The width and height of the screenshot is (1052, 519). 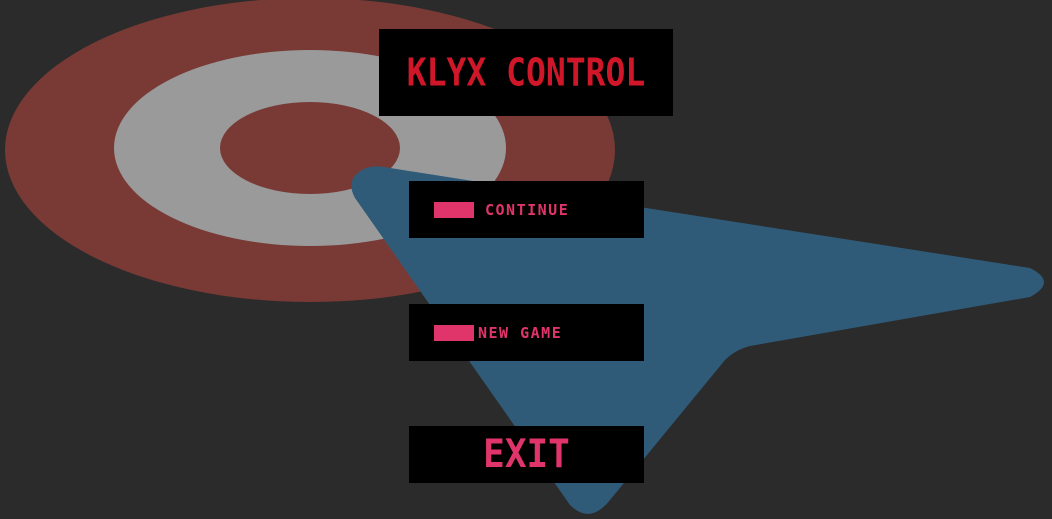 I want to click on exit-button: EXIT, so click(x=526, y=454).